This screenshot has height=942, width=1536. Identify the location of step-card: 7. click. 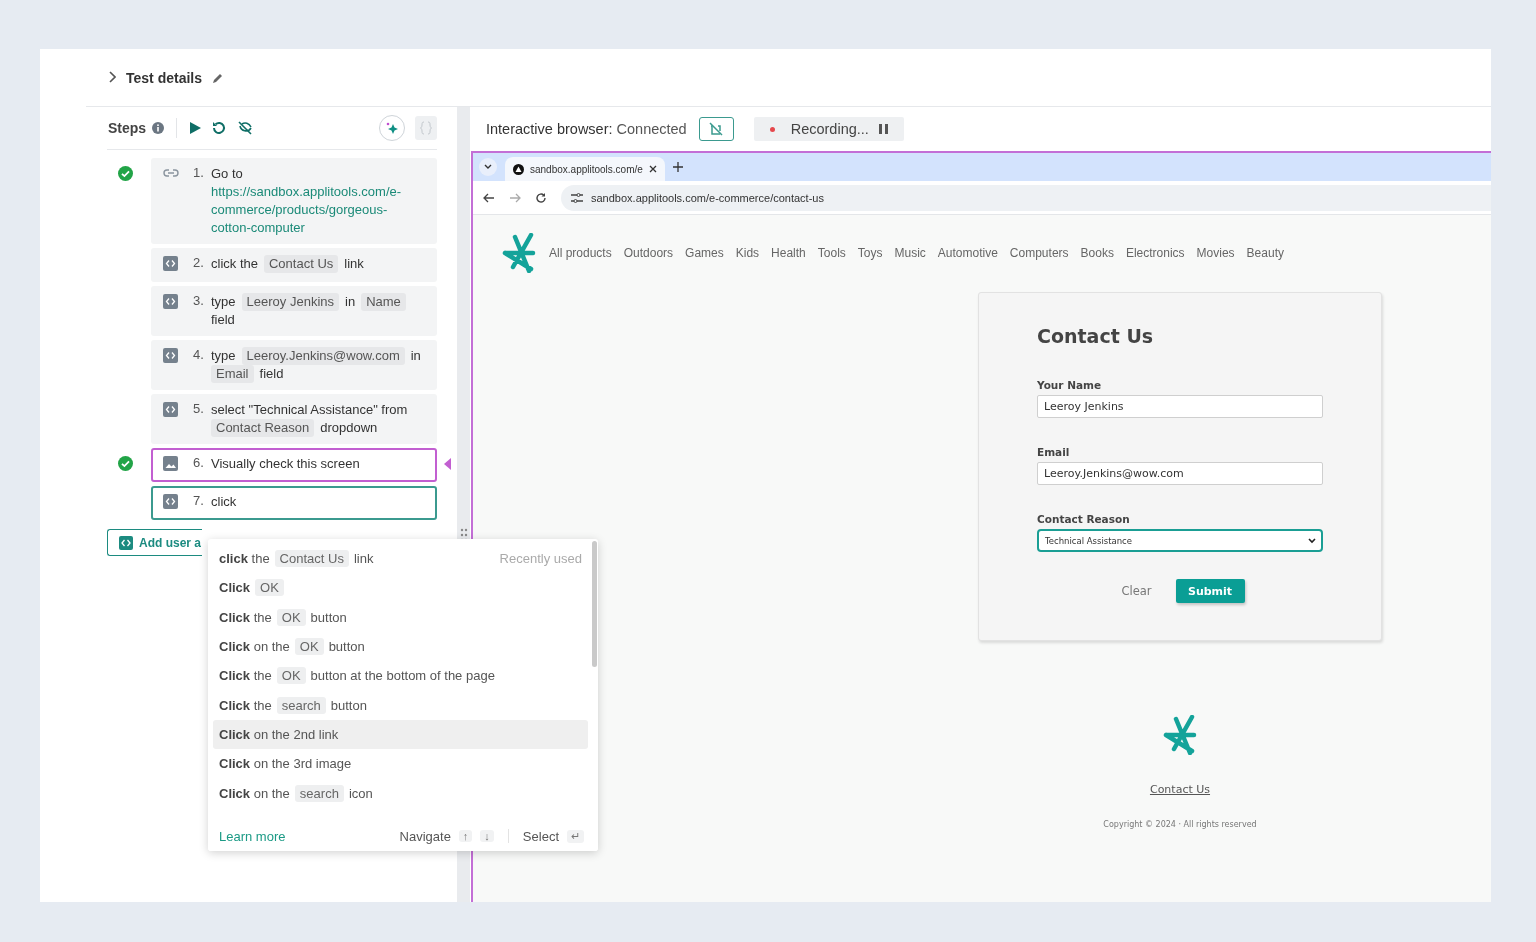
(294, 503).